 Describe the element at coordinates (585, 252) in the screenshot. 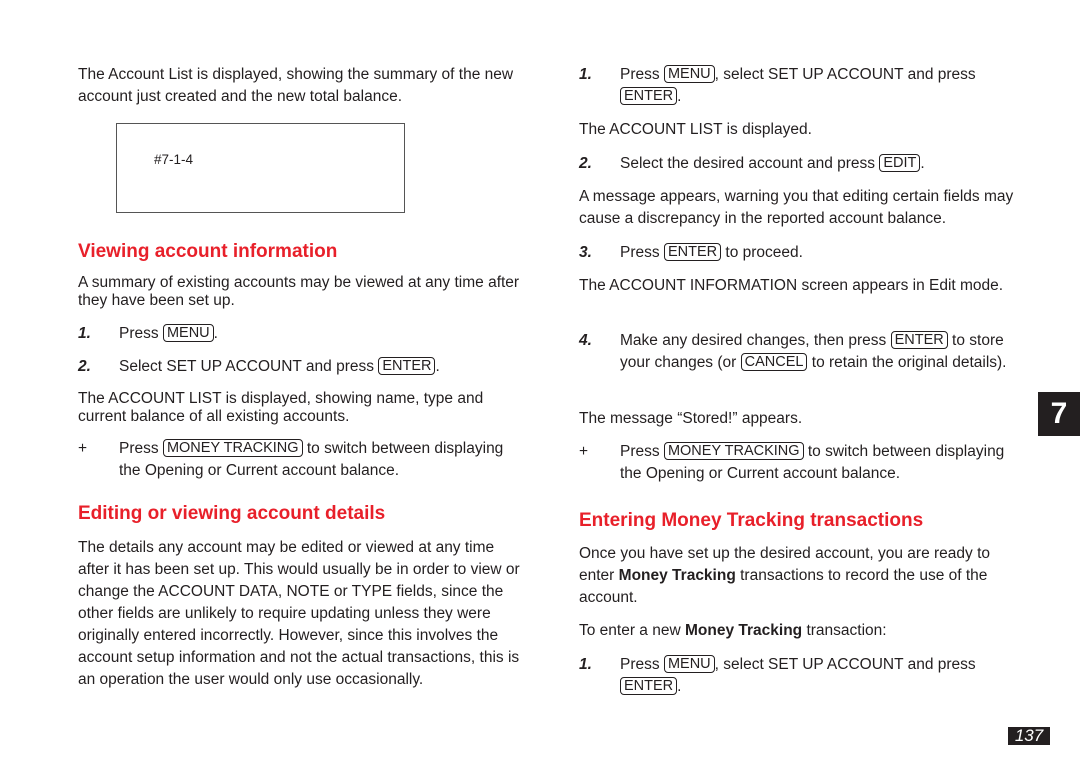

I see `step-number: 3.` at that location.